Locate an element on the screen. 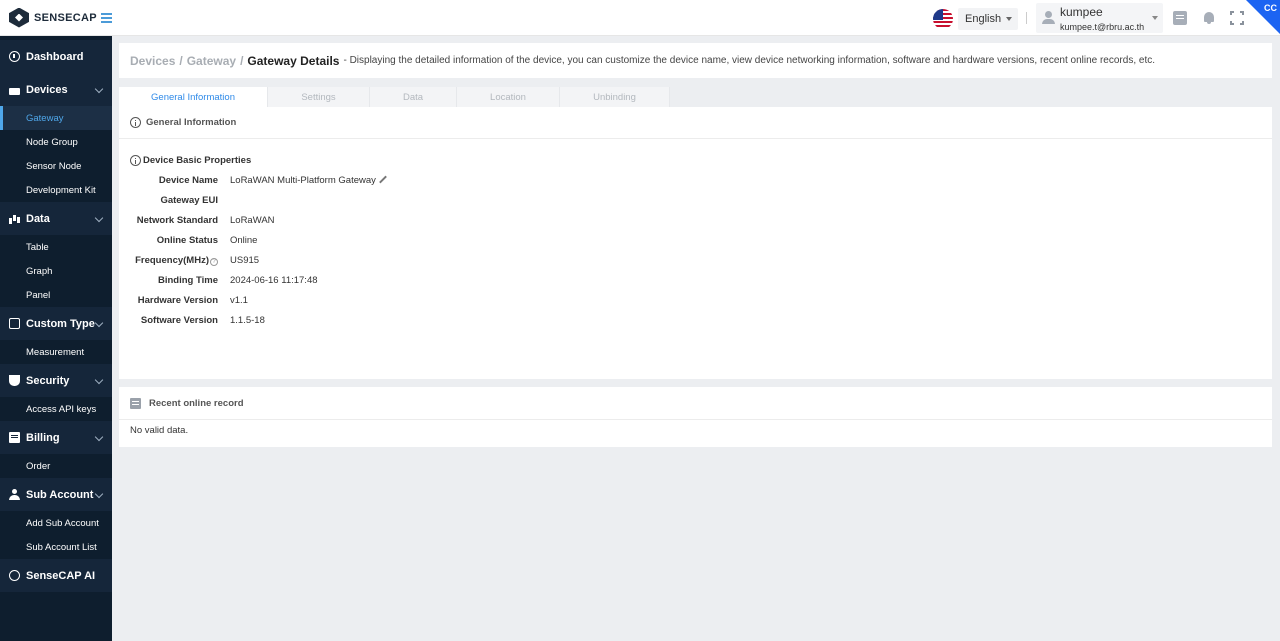  properties-title: Device Basic Properties is located at coordinates (695, 160).